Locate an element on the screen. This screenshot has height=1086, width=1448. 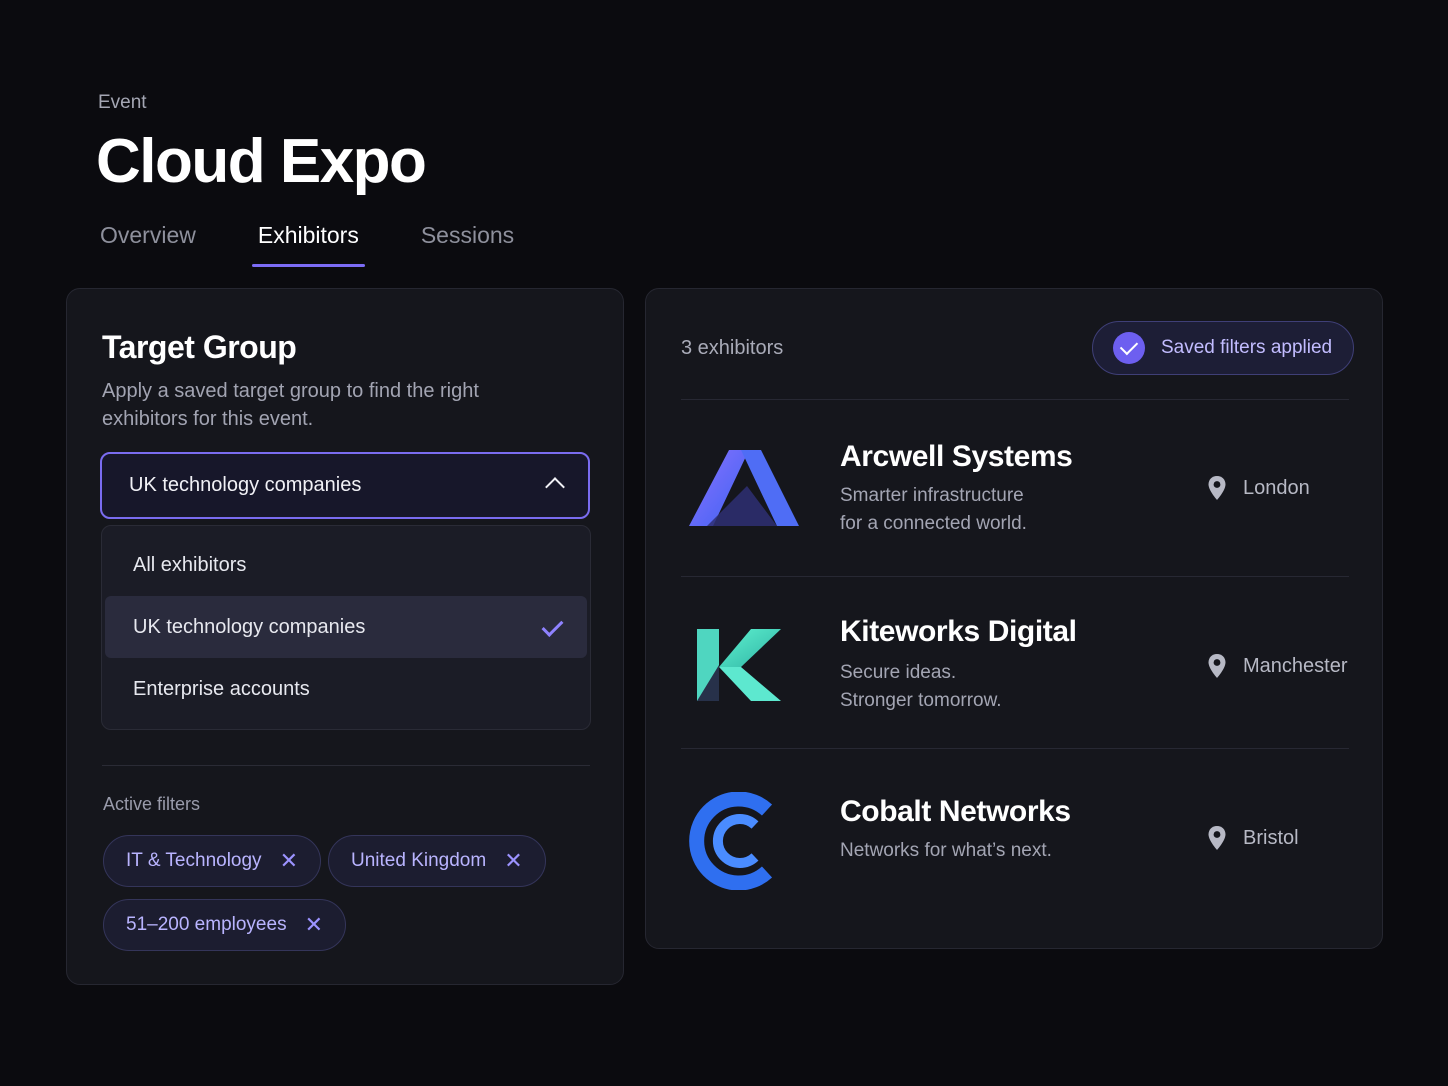
arcwell-a-logo is located at coordinates (744, 488).